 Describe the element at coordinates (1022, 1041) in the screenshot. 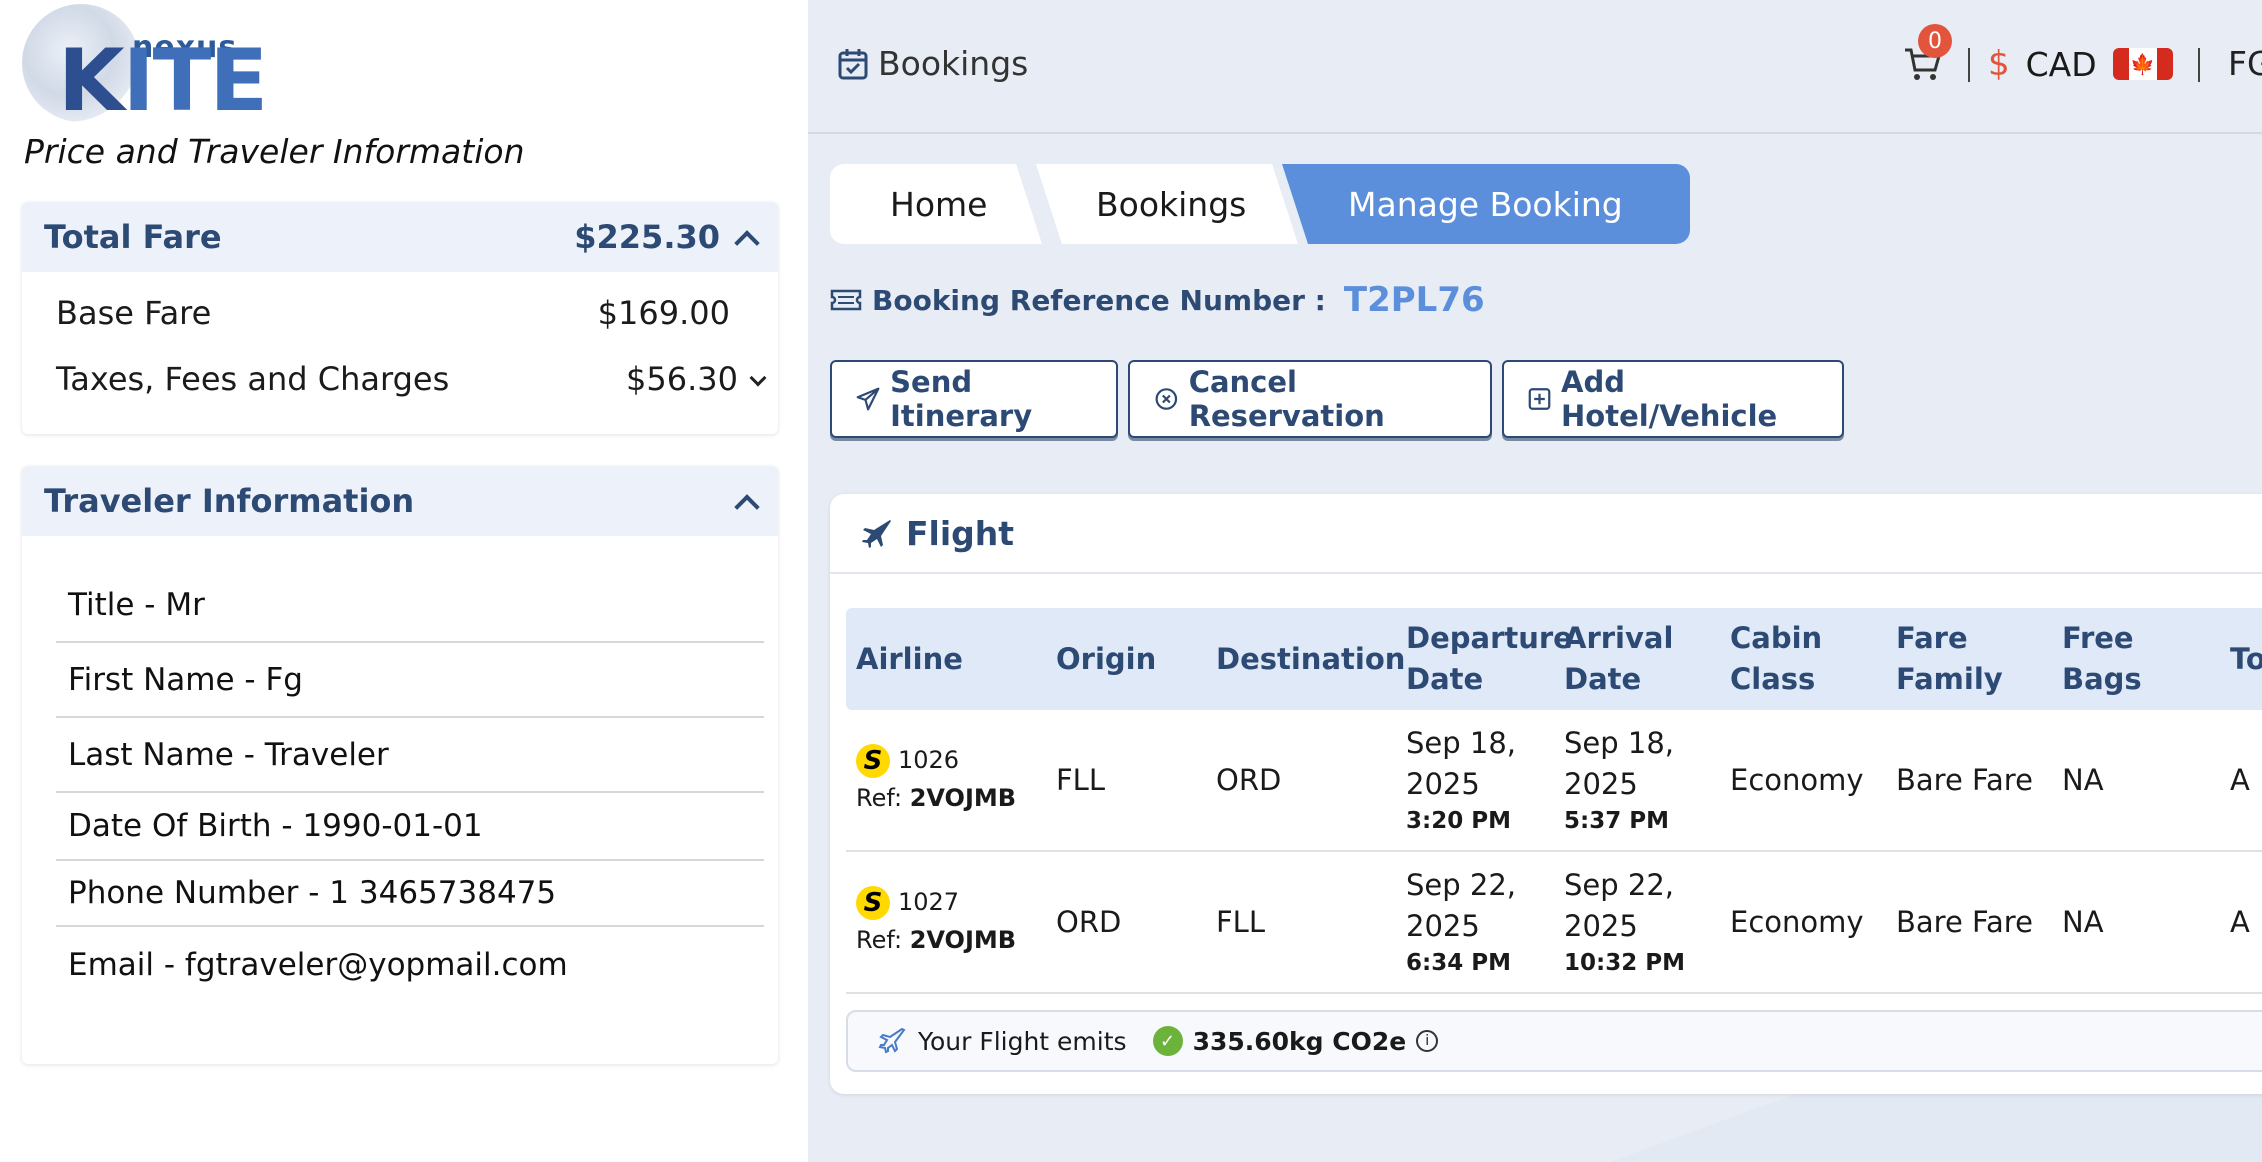

I see `emits-label: Your Flight emits` at that location.